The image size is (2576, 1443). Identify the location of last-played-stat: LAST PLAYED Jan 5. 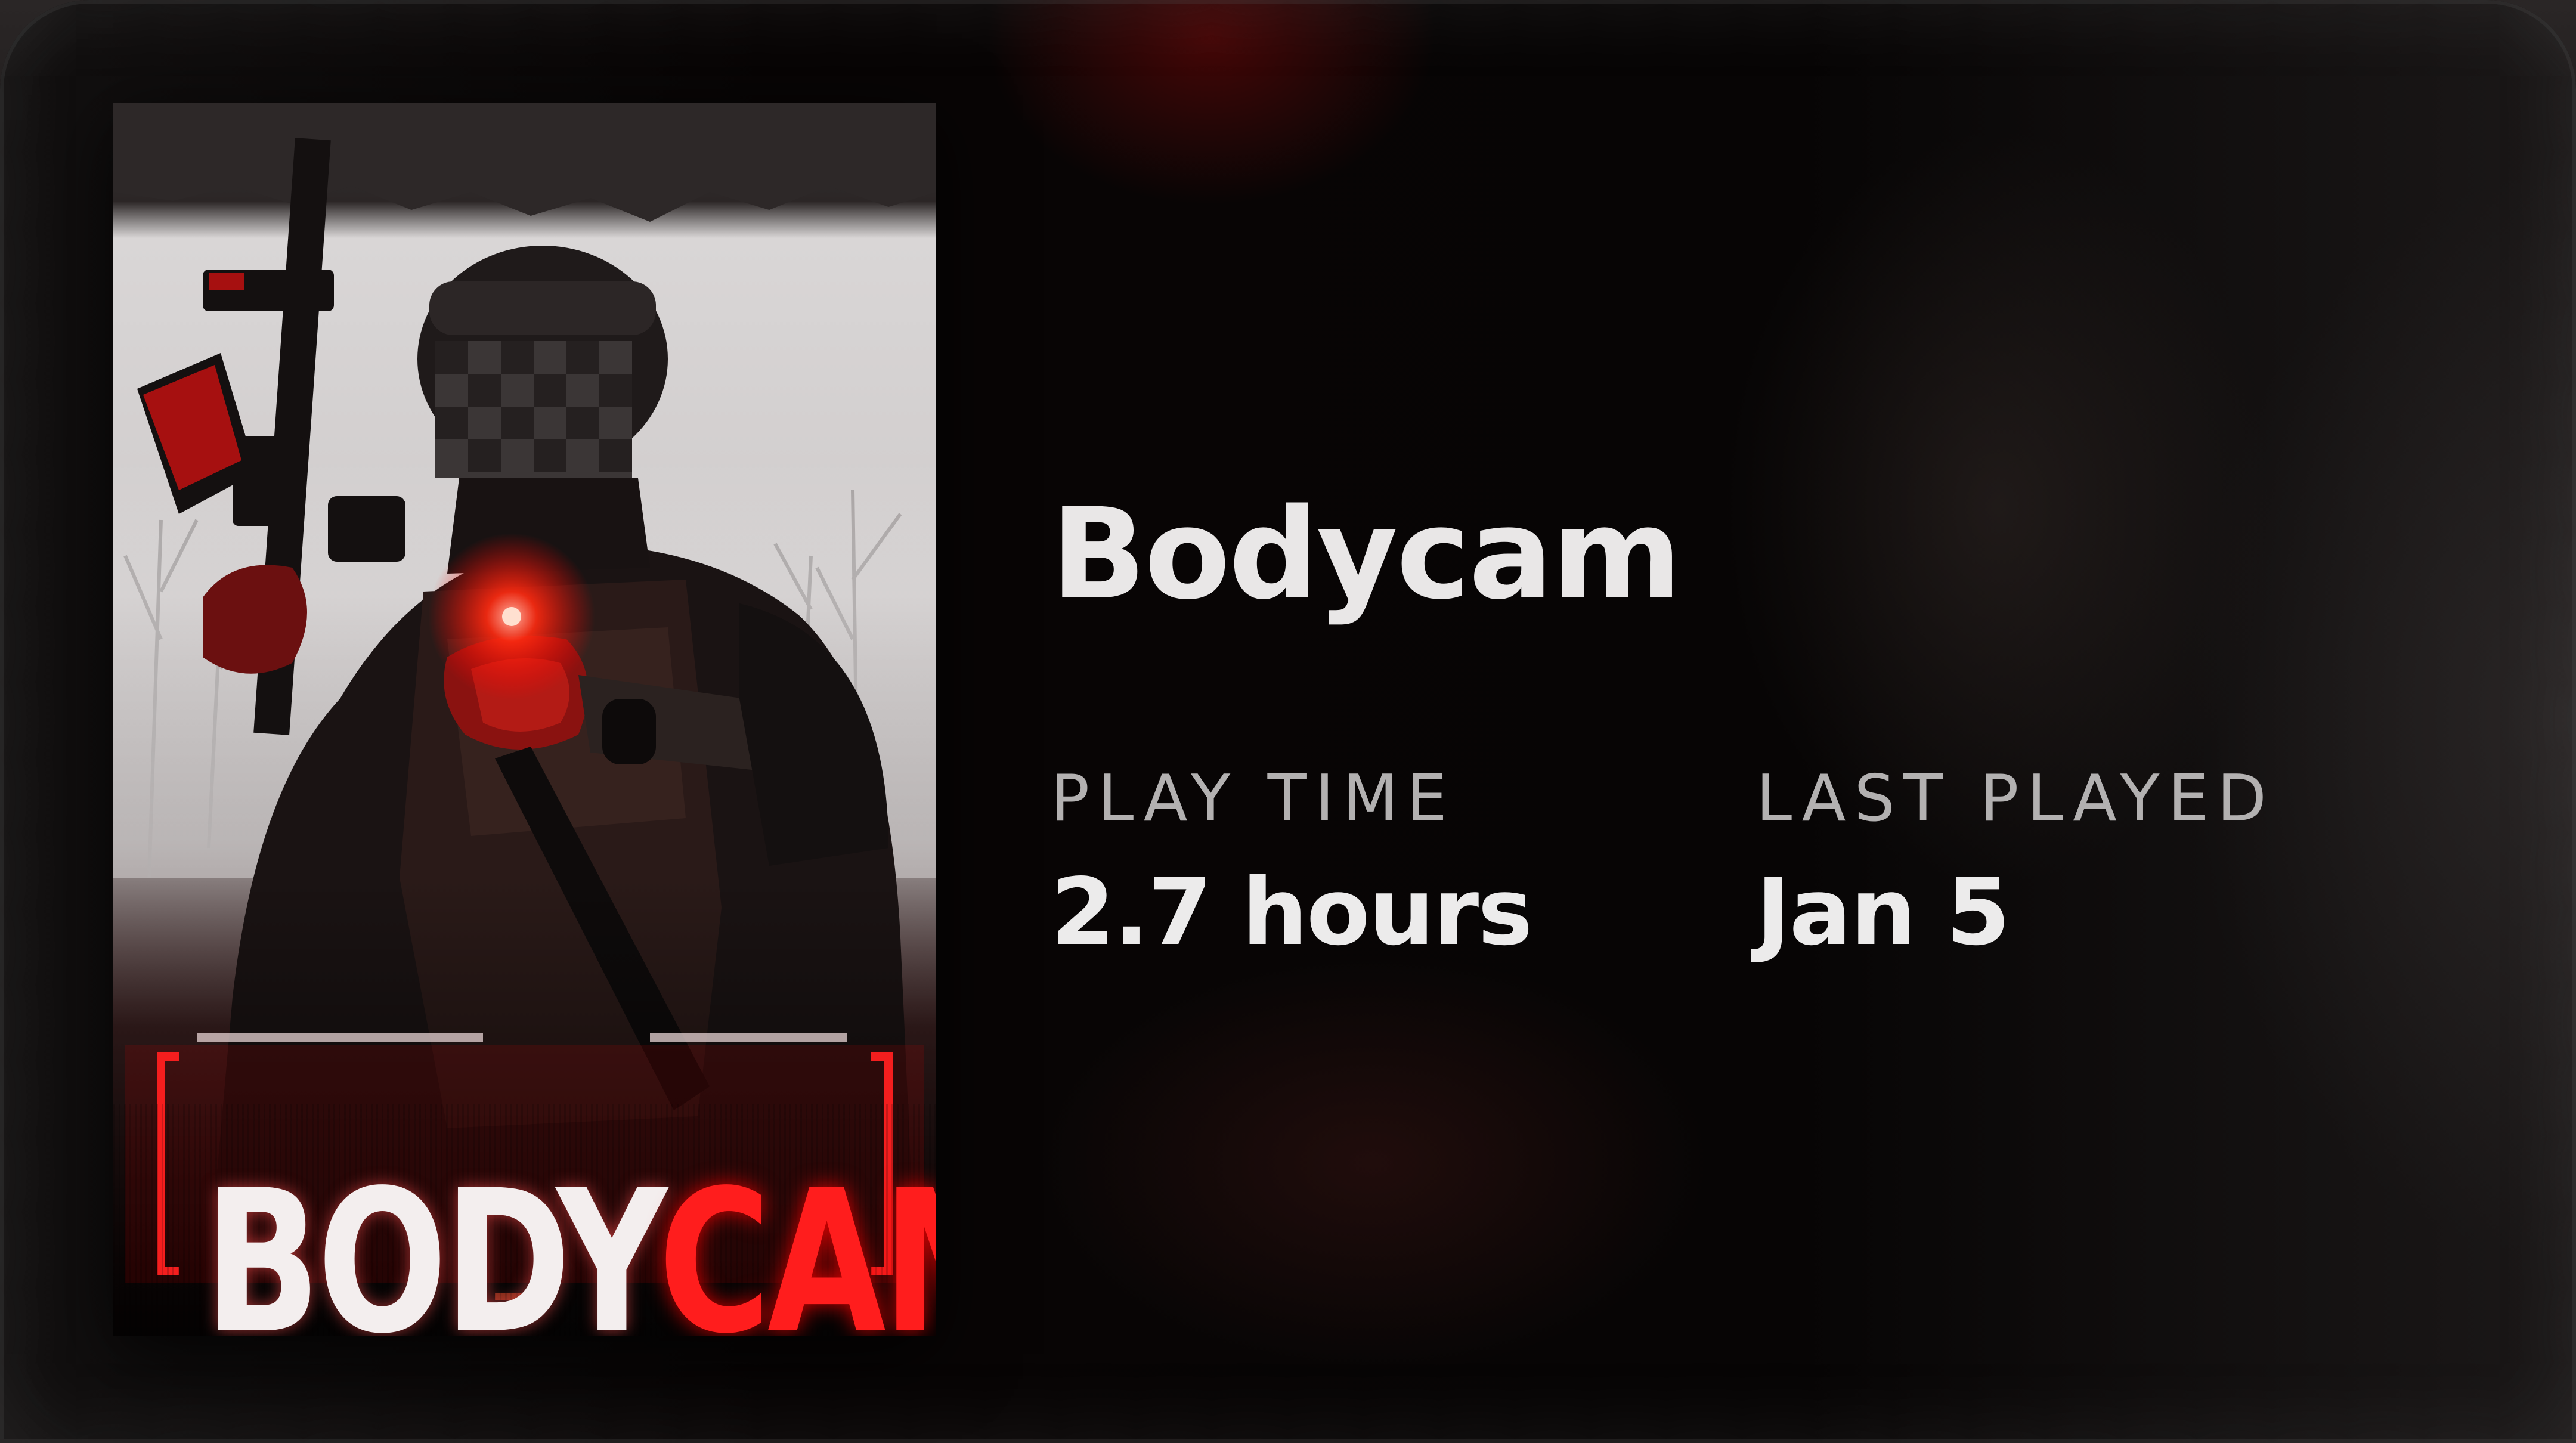
(2015, 861).